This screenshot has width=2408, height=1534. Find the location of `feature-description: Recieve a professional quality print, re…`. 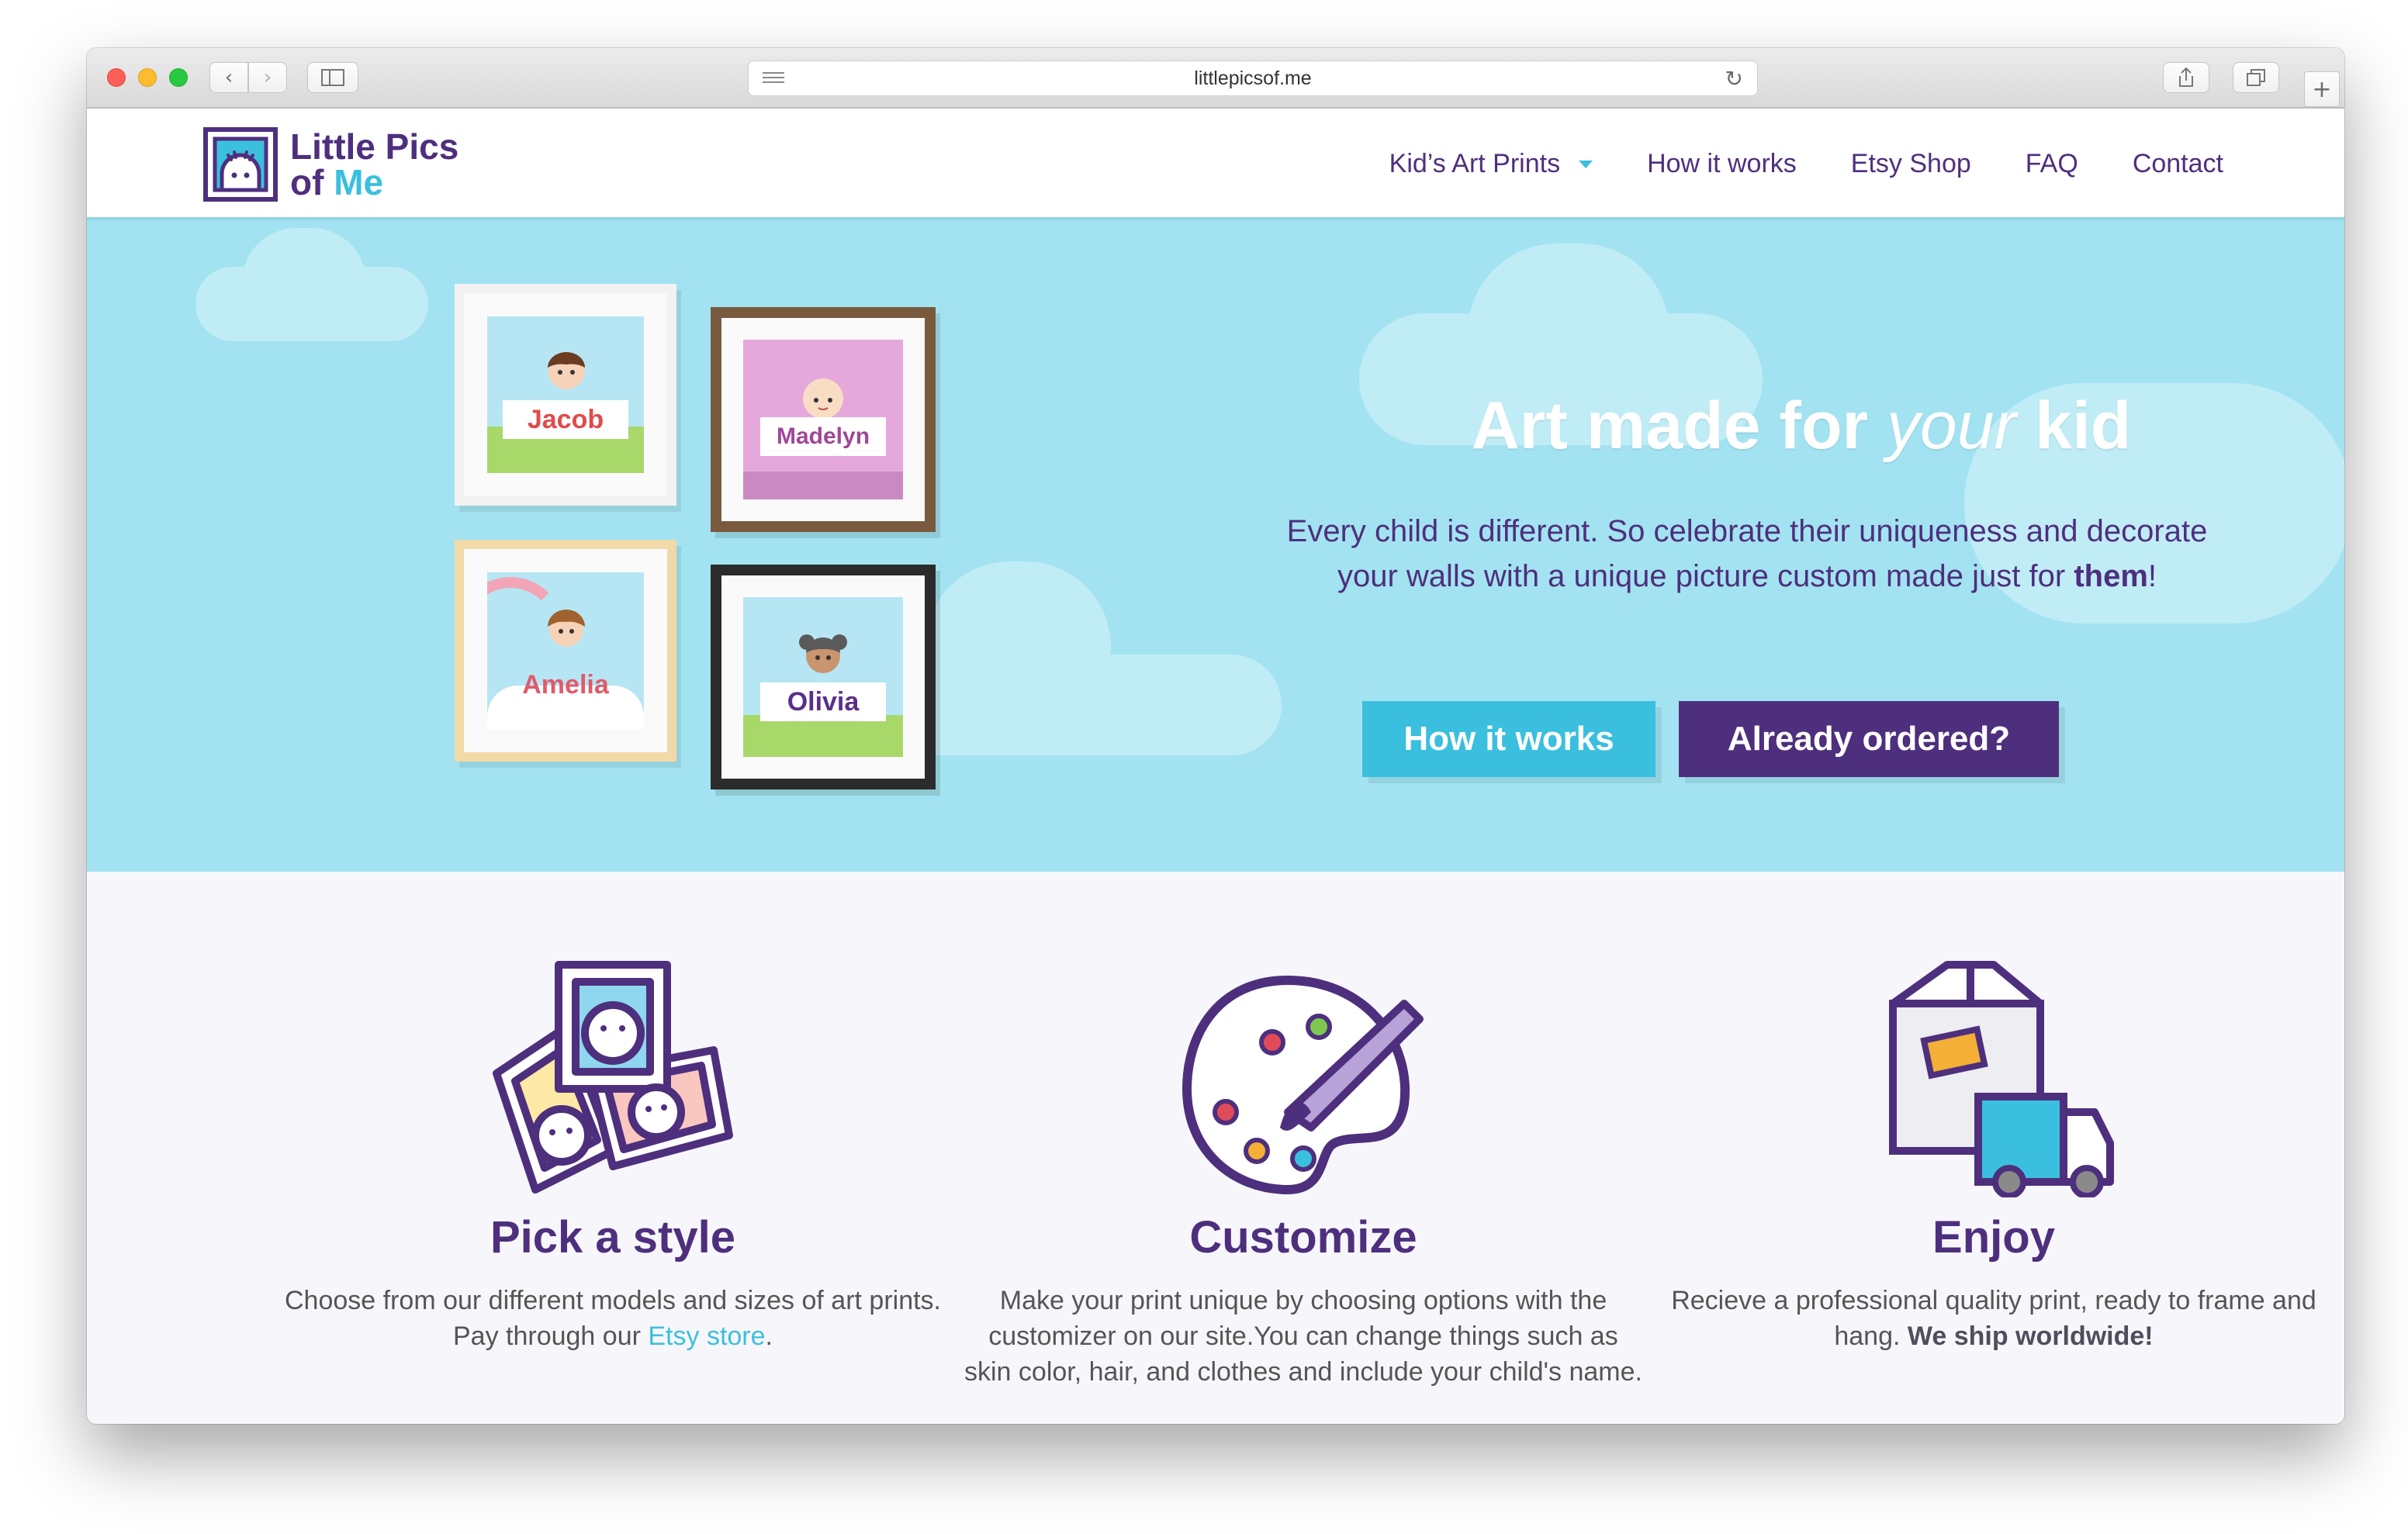

feature-description: Recieve a professional quality print, re… is located at coordinates (1993, 1318).